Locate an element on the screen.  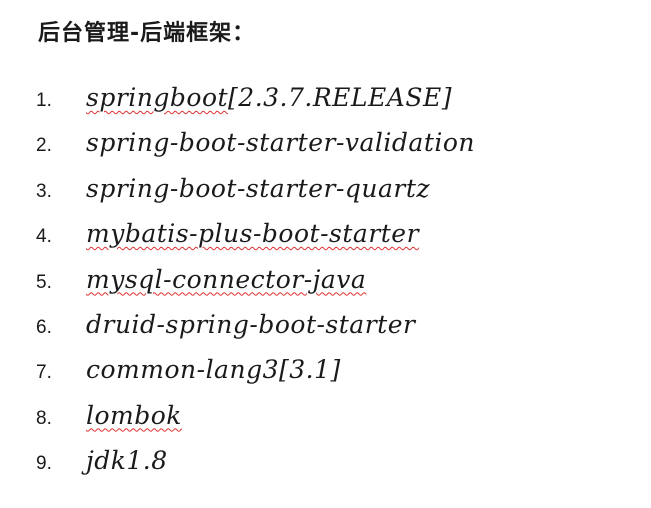
list-item-number: 1. is located at coordinates (44, 100).